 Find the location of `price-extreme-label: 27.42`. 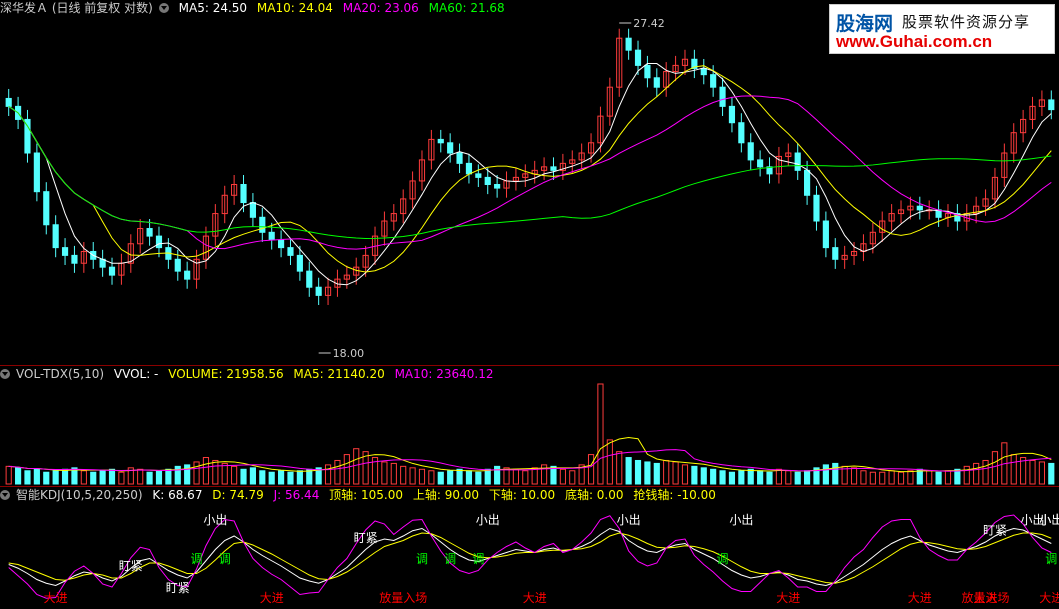

price-extreme-label: 27.42 is located at coordinates (649, 23).